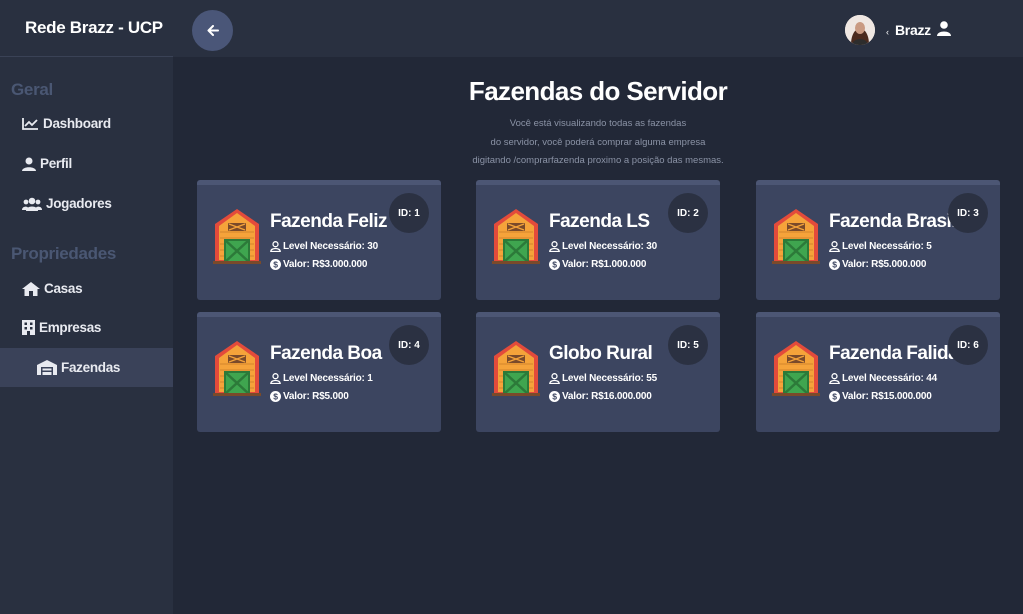 The height and width of the screenshot is (614, 1023). What do you see at coordinates (884, 264) in the screenshot?
I see `farm-value: Valor: R$5.000.000` at bounding box center [884, 264].